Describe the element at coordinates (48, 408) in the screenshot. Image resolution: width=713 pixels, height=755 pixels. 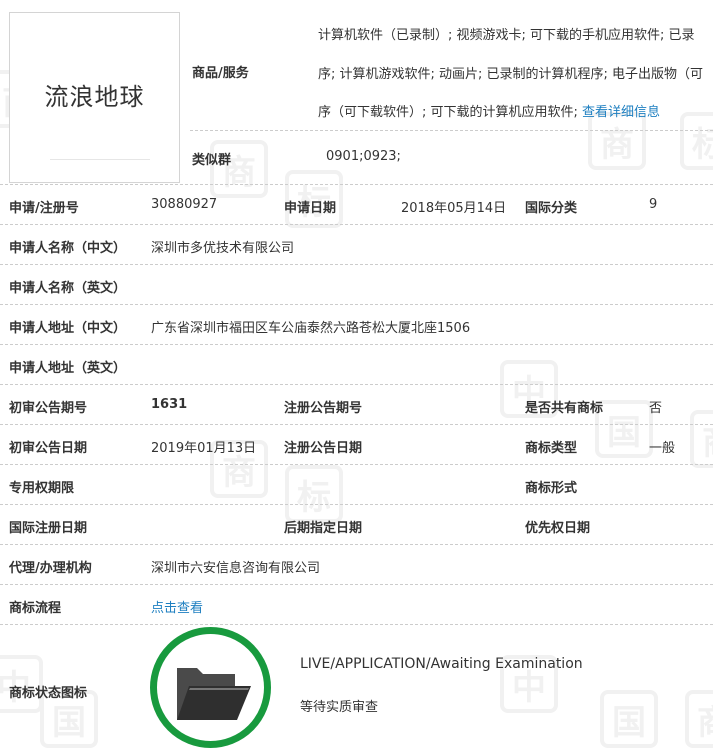
I see `prelim-issue-label: 初审公告期号` at that location.